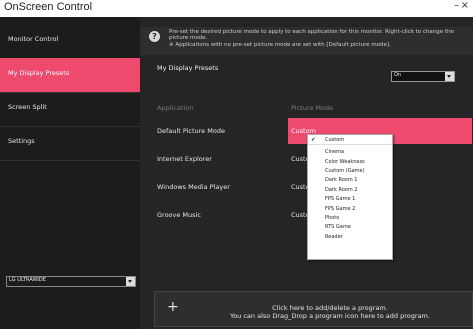 Image resolution: width=473 pixels, height=329 pixels. What do you see at coordinates (39, 73) in the screenshot?
I see `sidebar-item-label: My Display Presets` at bounding box center [39, 73].